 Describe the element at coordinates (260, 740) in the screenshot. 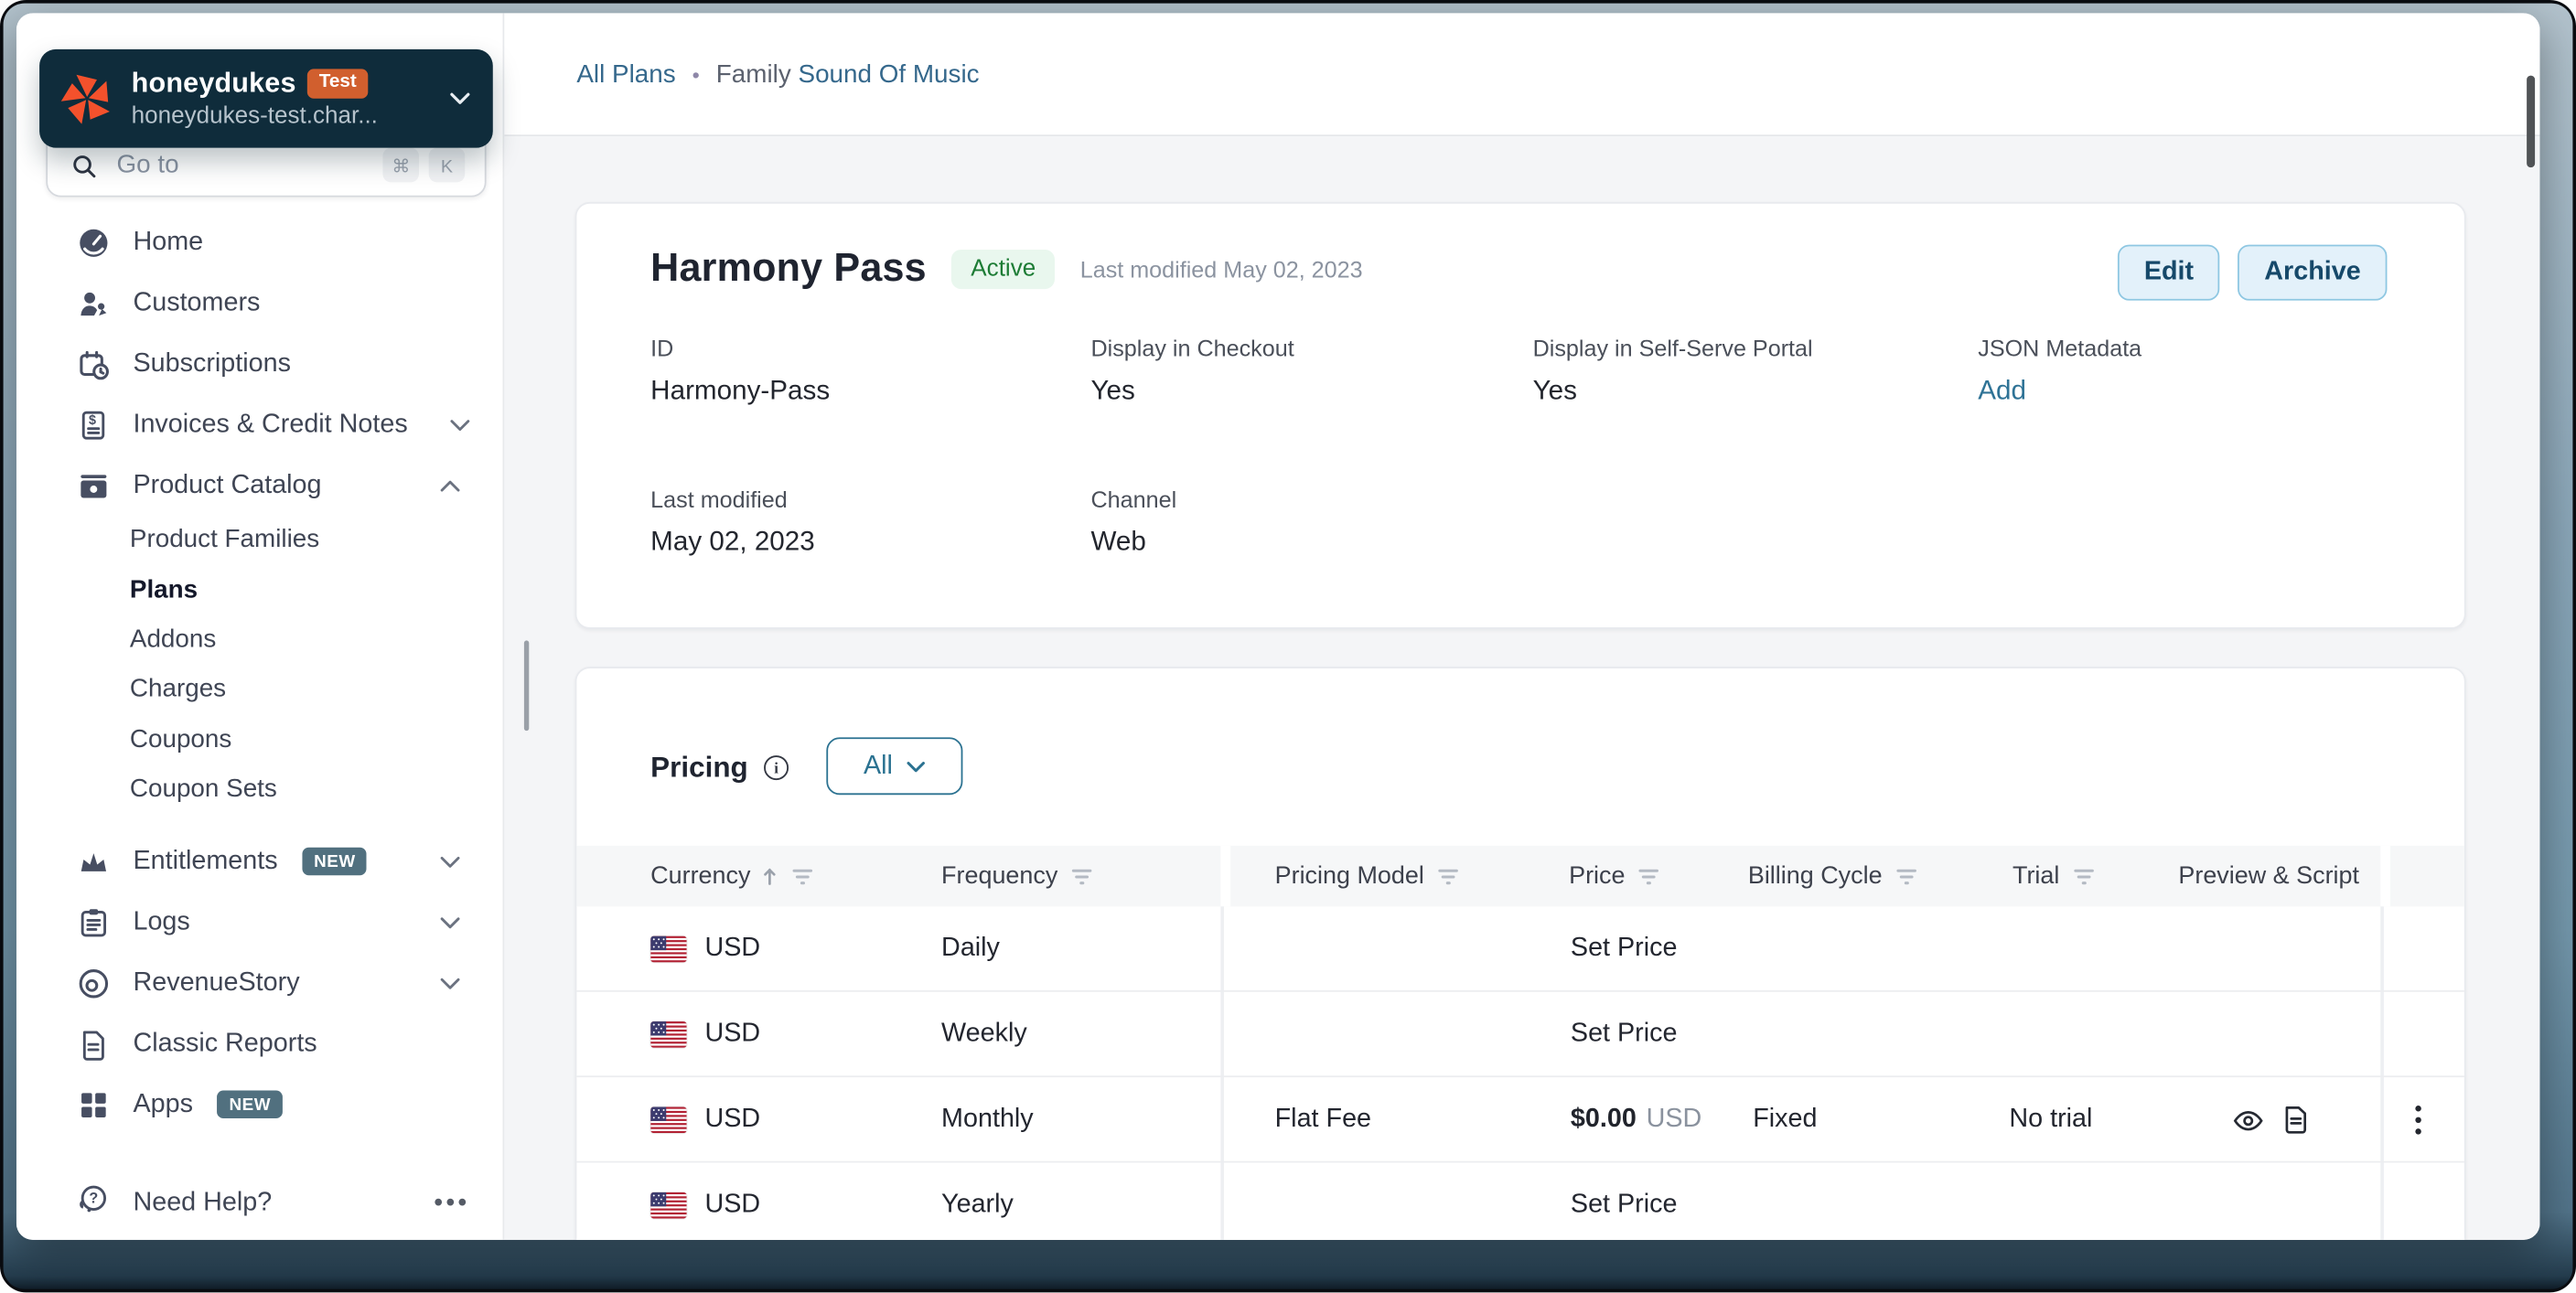

I see `sidebar-item-coupons: Coupons` at that location.